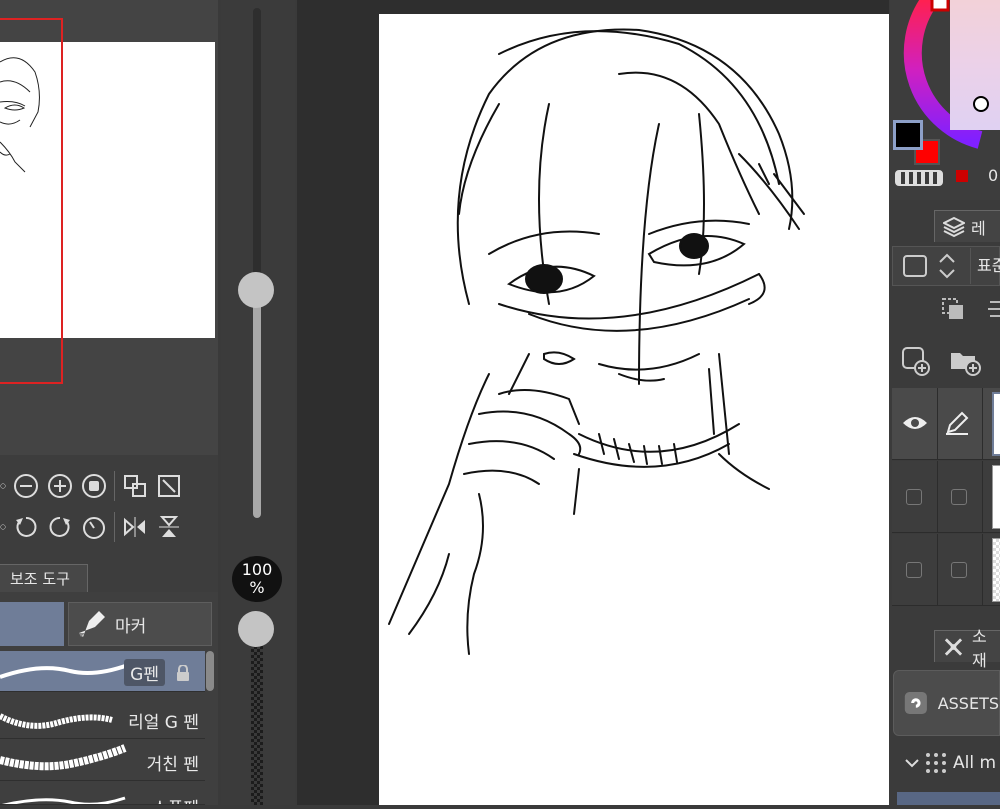 Image resolution: width=1000 pixels, height=809 pixels. I want to click on layer-clip-icon, so click(953, 311).